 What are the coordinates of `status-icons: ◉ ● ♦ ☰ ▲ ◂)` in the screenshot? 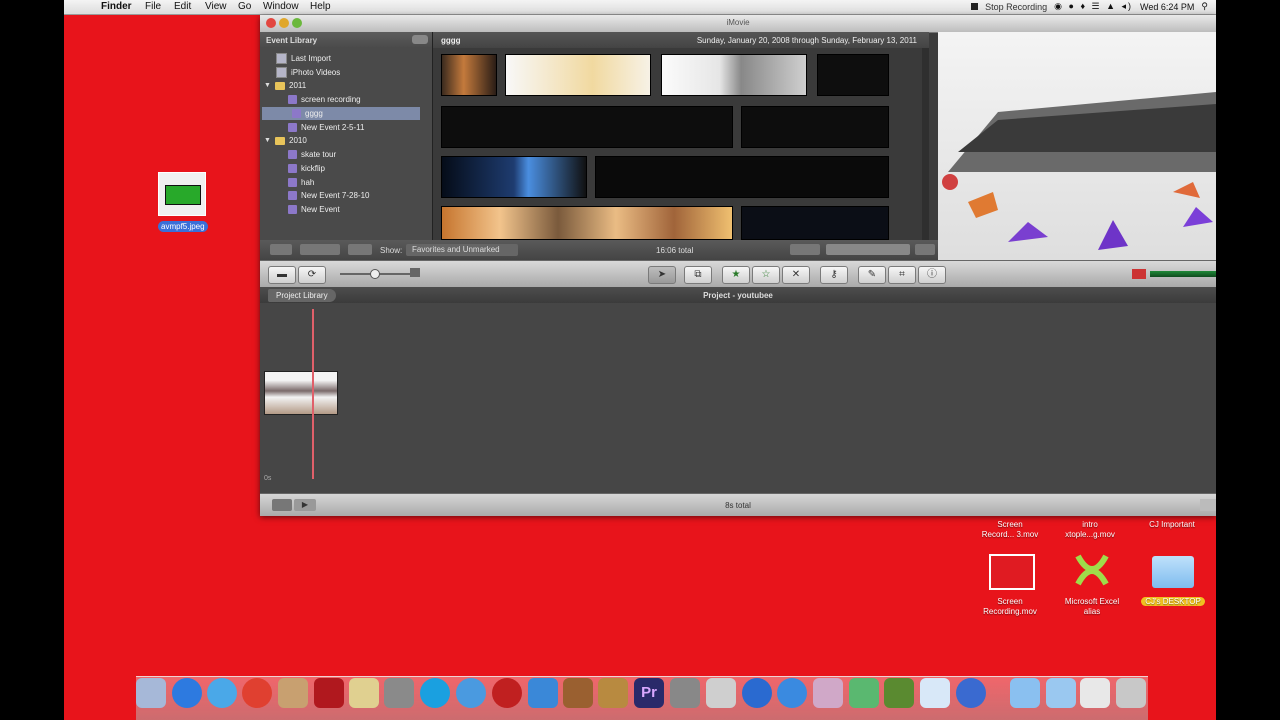 It's located at (1093, 6).